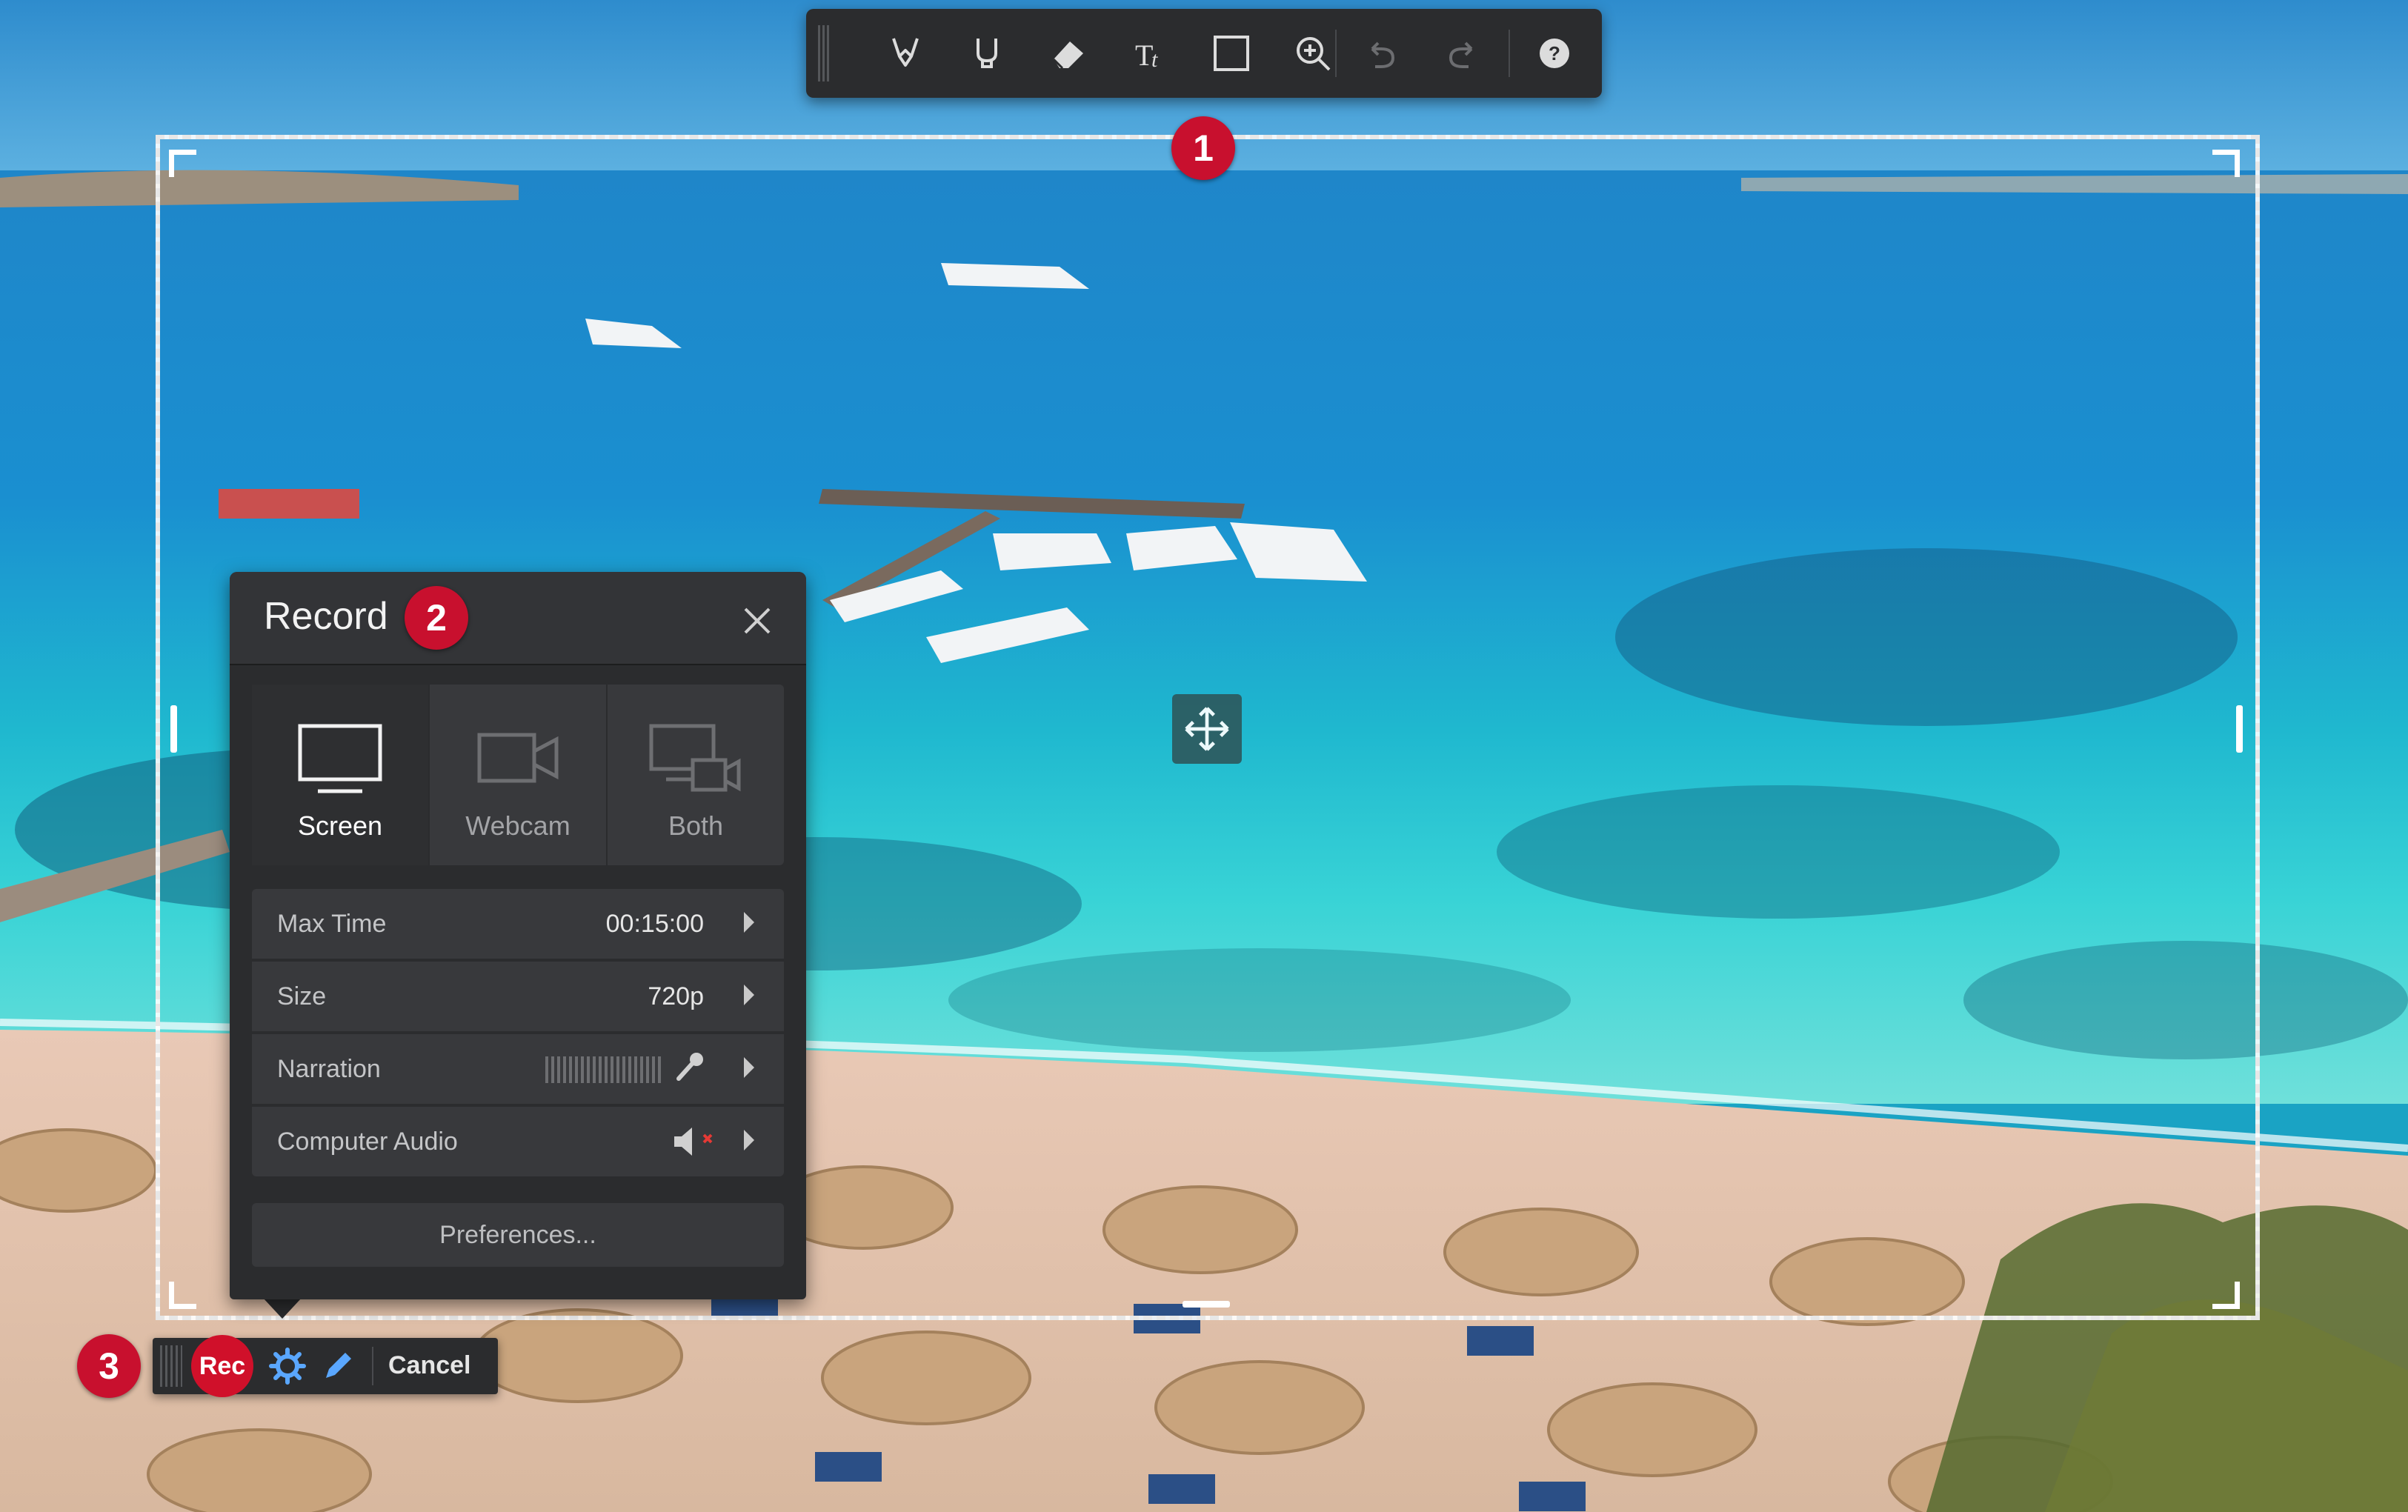 The width and height of the screenshot is (2408, 1512). What do you see at coordinates (182, 163) in the screenshot?
I see `resize-corner-top-left` at bounding box center [182, 163].